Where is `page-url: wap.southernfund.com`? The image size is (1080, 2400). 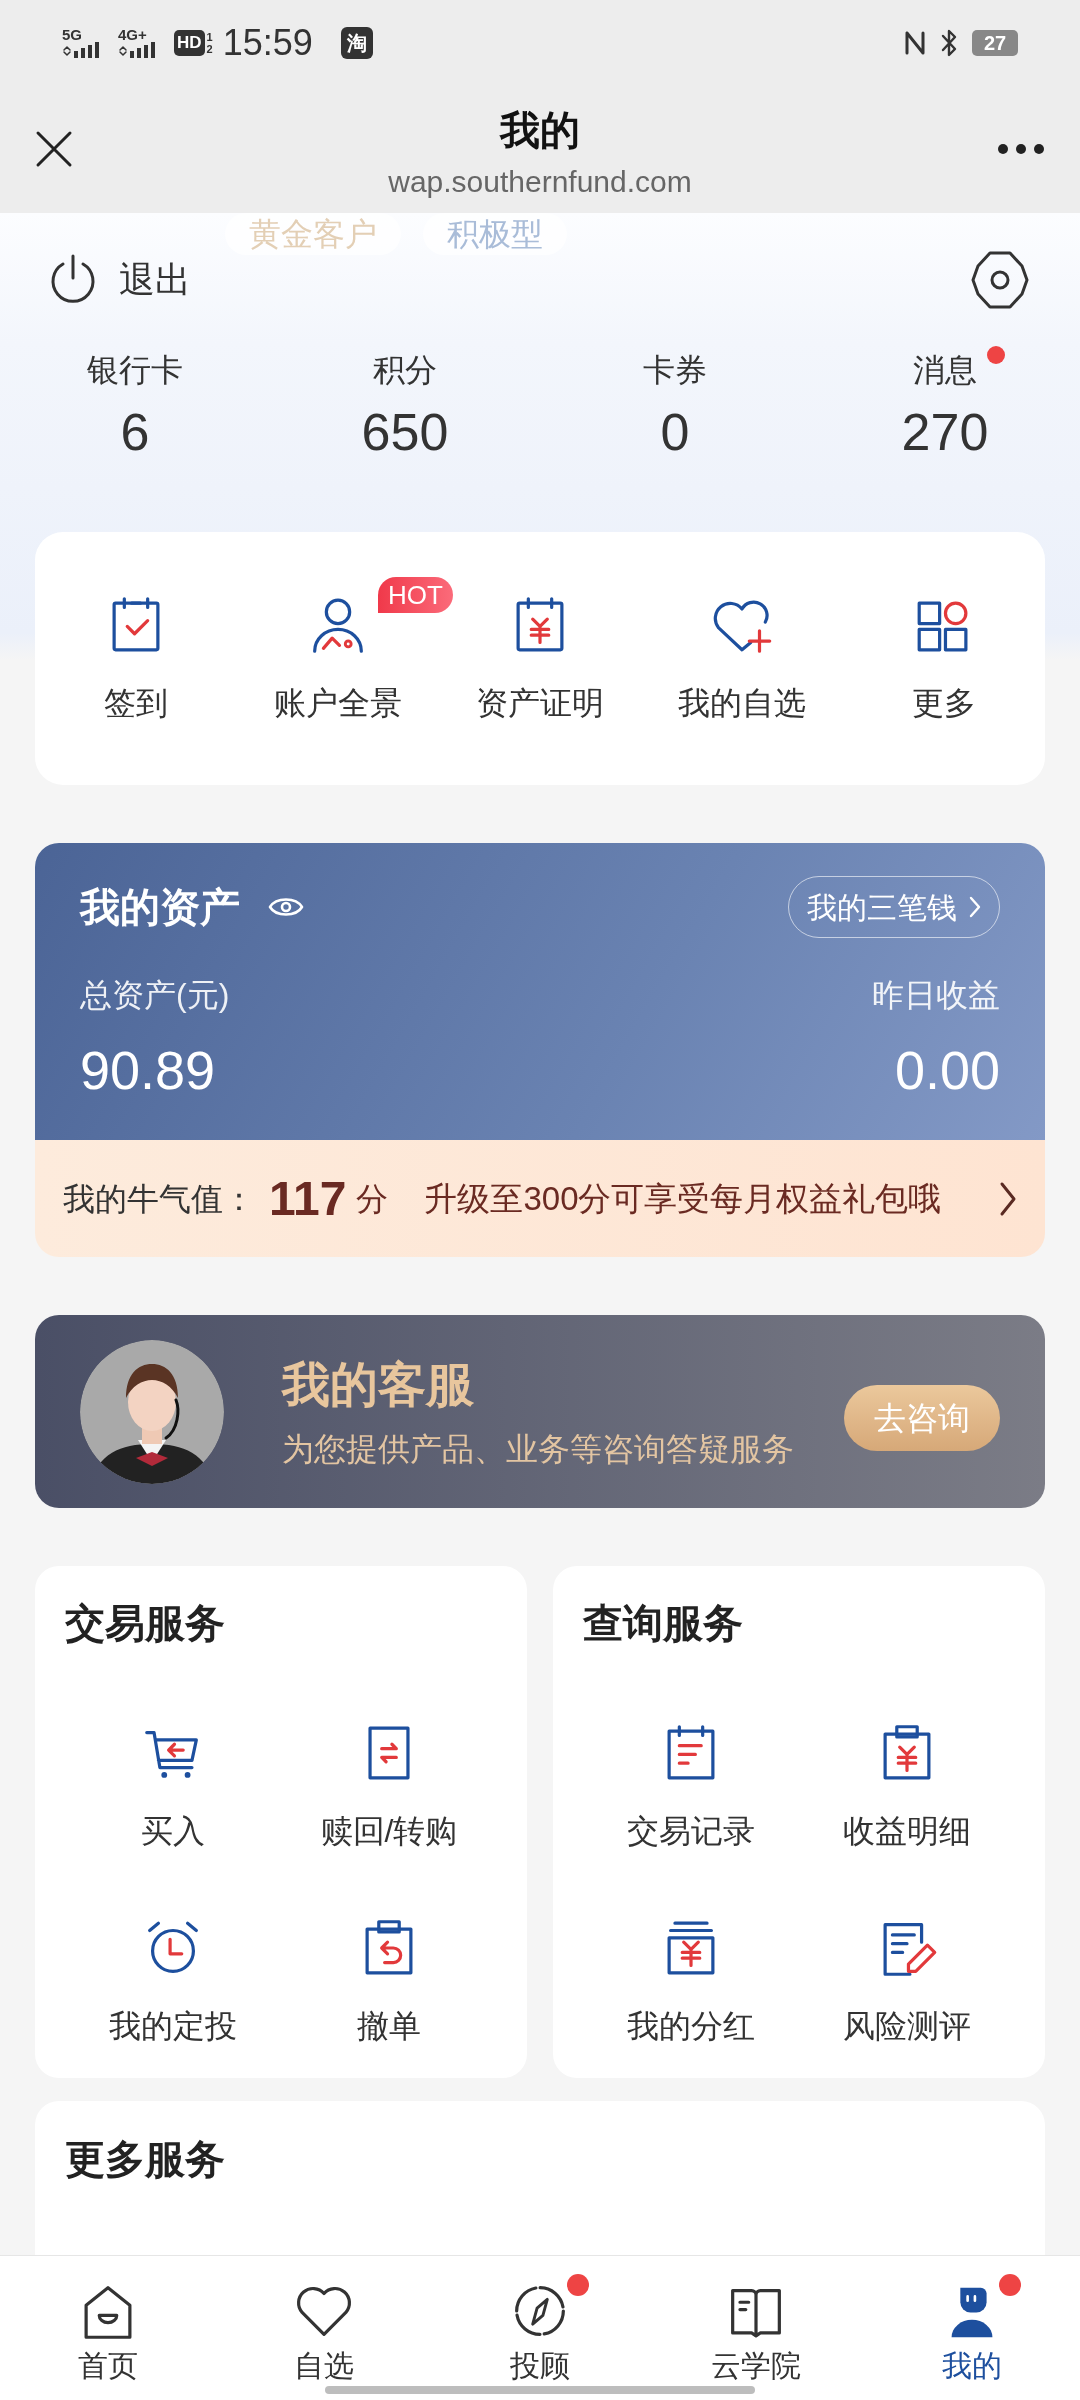
page-url: wap.southernfund.com is located at coordinates (540, 182).